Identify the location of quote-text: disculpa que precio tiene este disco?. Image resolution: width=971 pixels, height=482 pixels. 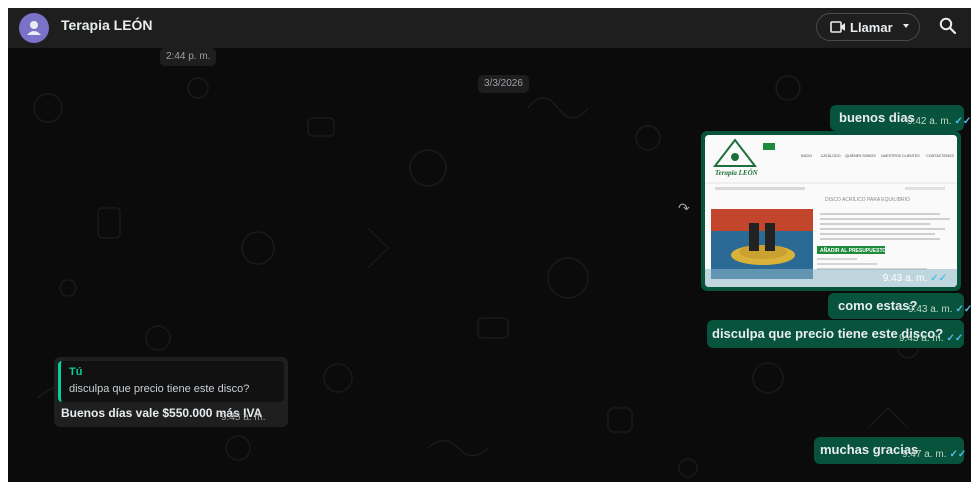
(159, 389).